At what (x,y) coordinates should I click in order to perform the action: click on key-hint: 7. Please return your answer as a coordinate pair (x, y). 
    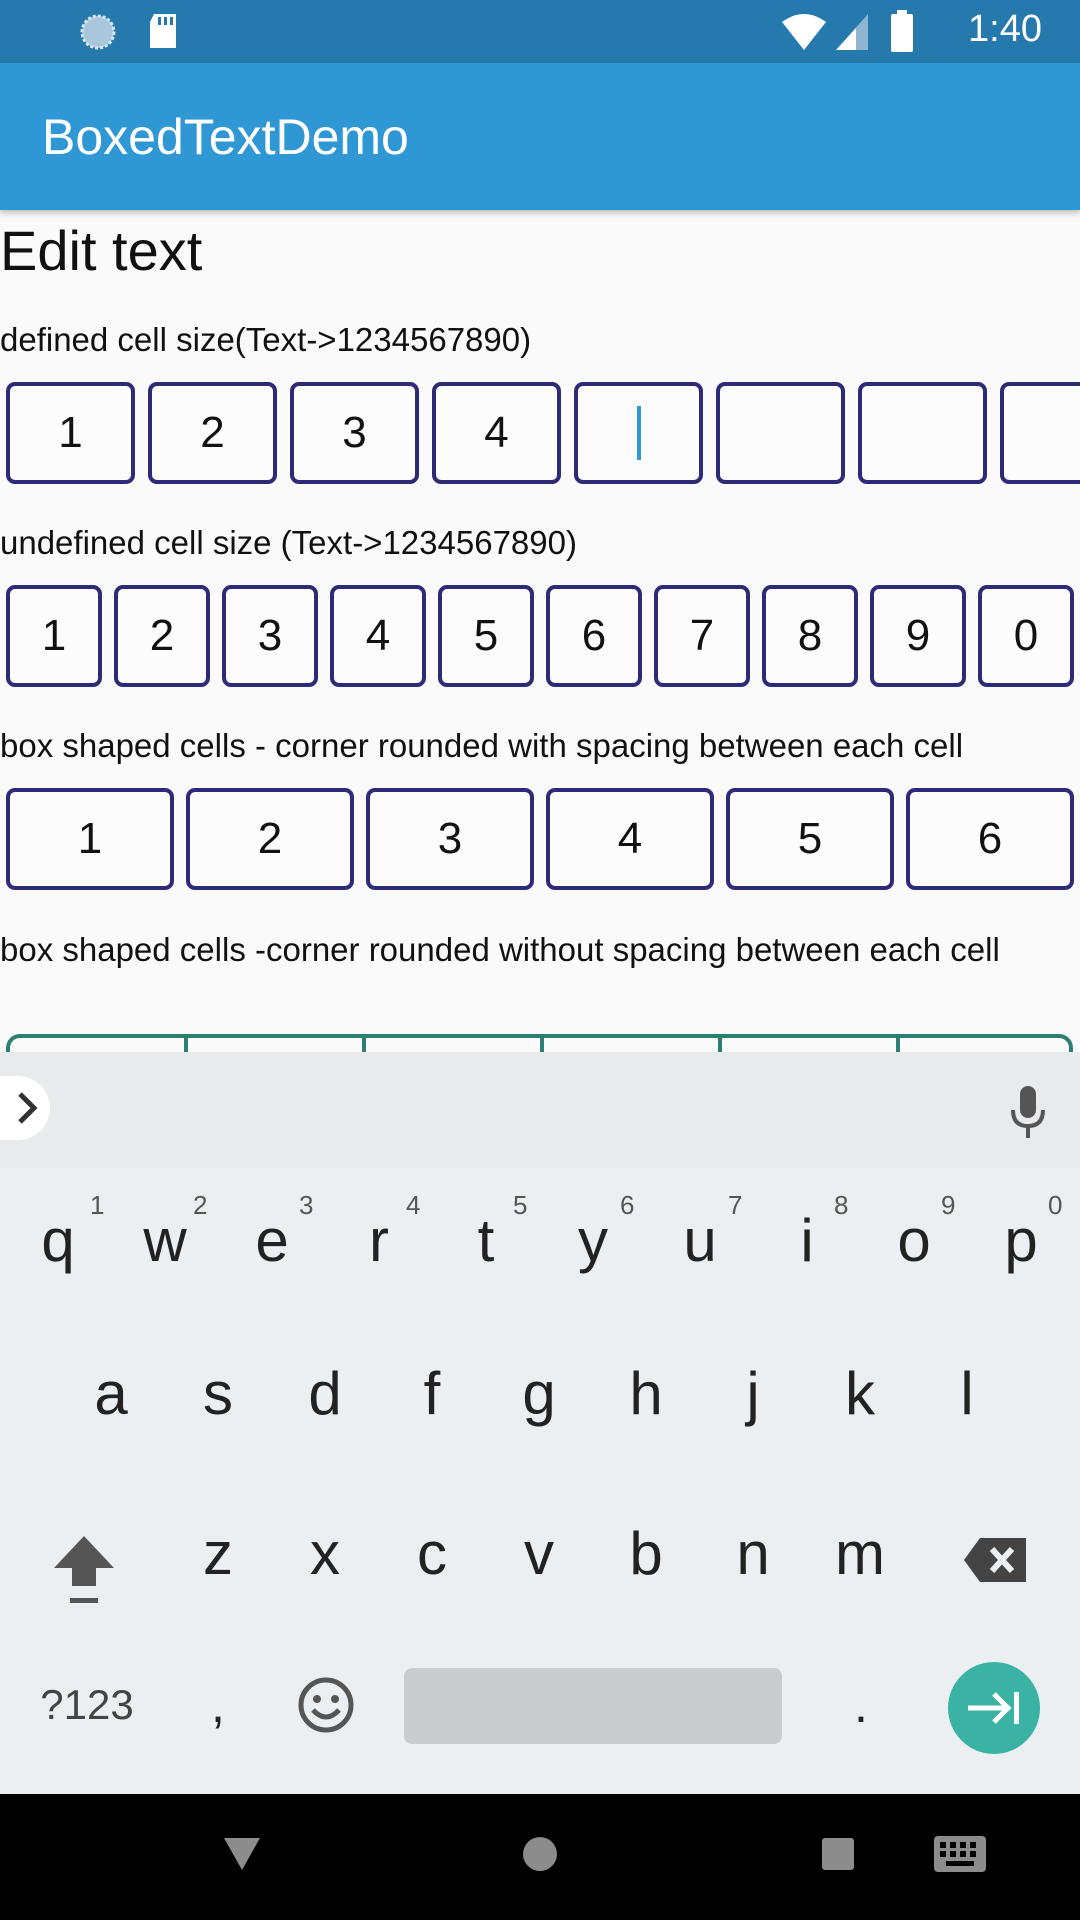
    Looking at the image, I should click on (735, 1205).